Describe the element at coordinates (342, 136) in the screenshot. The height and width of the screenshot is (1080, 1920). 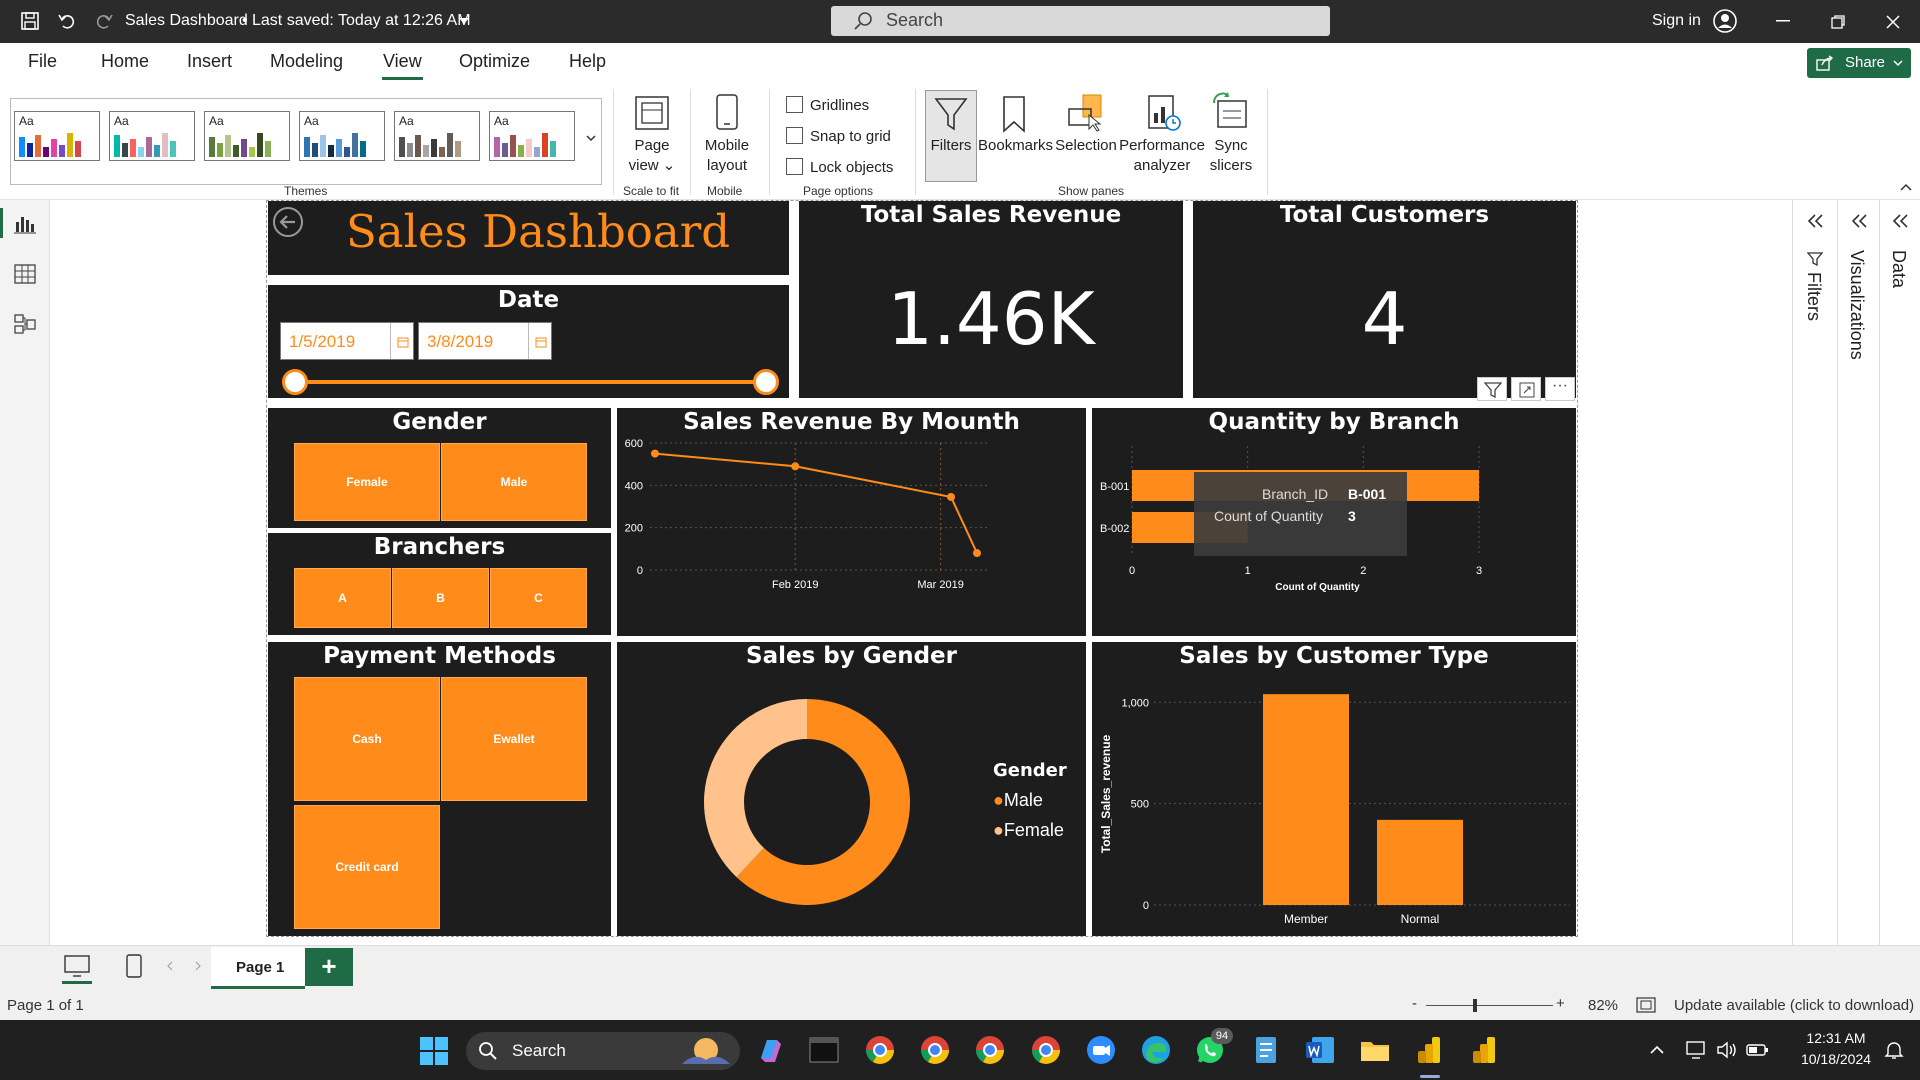
I see `theme-4: Aa` at that location.